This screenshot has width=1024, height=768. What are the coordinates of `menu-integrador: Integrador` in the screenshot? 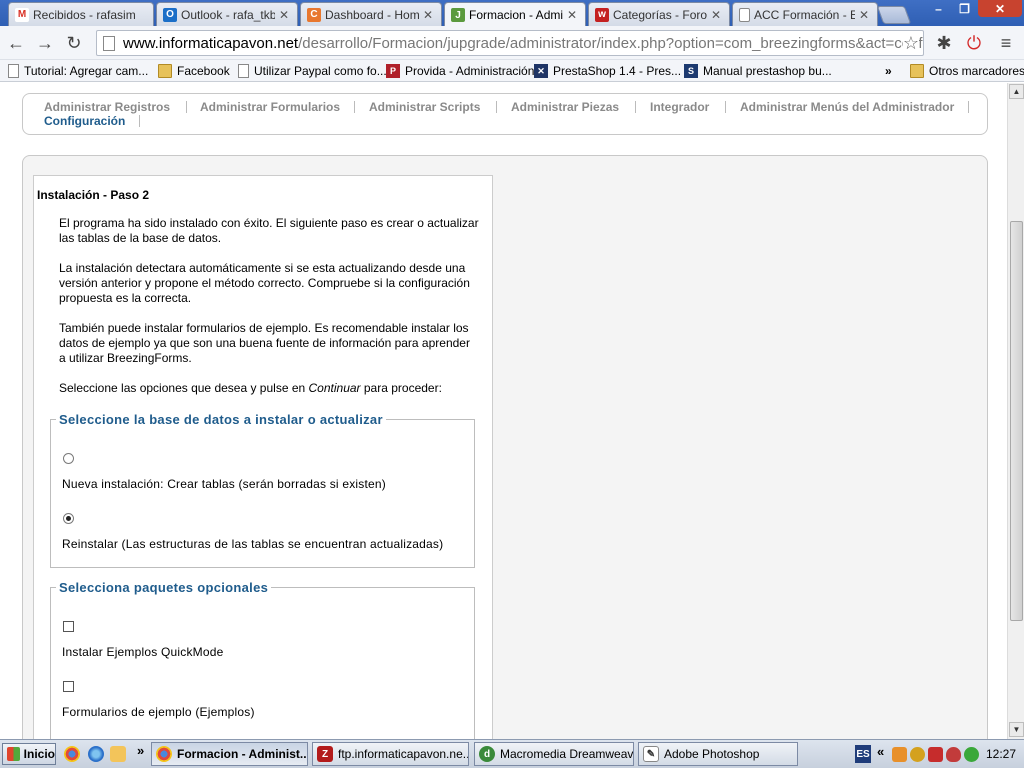 It's located at (679, 107).